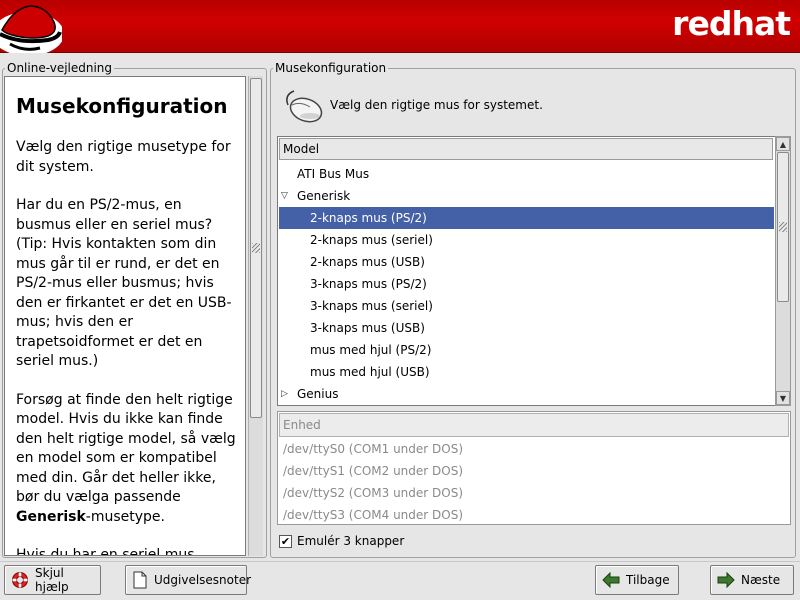 The height and width of the screenshot is (600, 800). What do you see at coordinates (526, 350) in the screenshot?
I see `tree-row: mus med hjul (PS/2)` at bounding box center [526, 350].